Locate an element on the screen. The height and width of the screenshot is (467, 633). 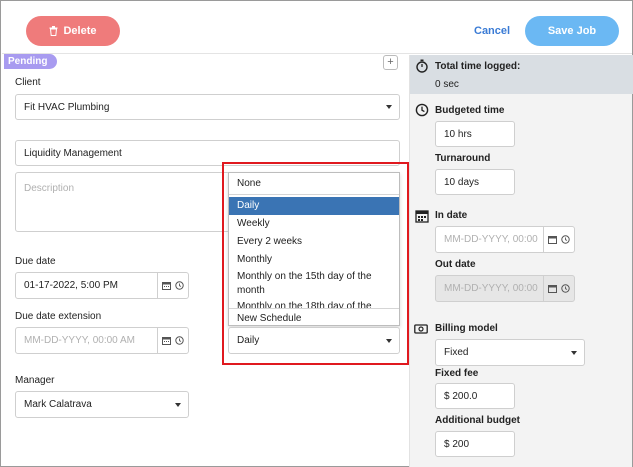
due-date-picker-icons is located at coordinates (172, 285).